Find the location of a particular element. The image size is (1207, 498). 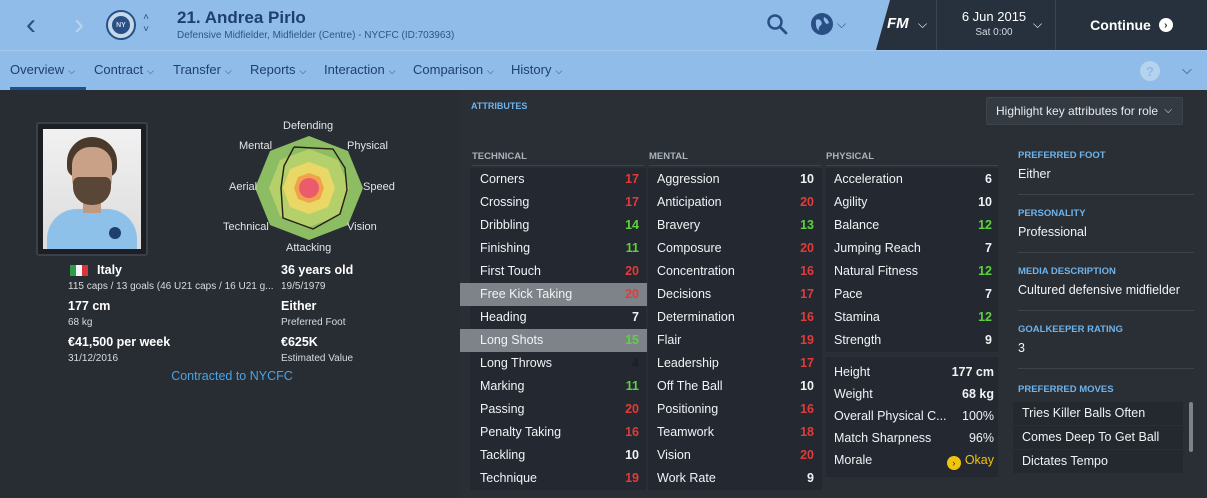

attribute-row-penalty-taking: Penalty Taking 16 is located at coordinates (553, 432).